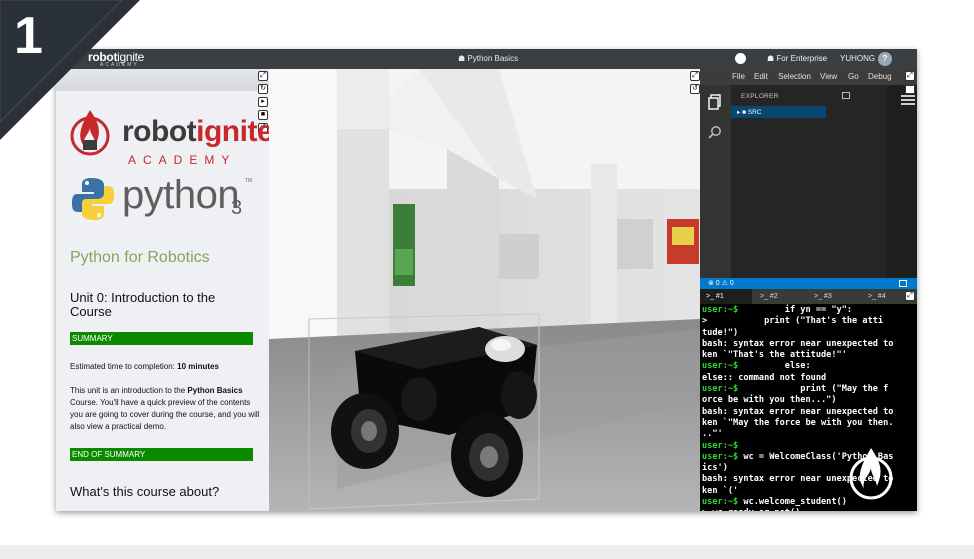 Image resolution: width=974 pixels, height=559 pixels. I want to click on explorer-sidebar: EXPLORER ▸ ■ SRC, so click(809, 181).